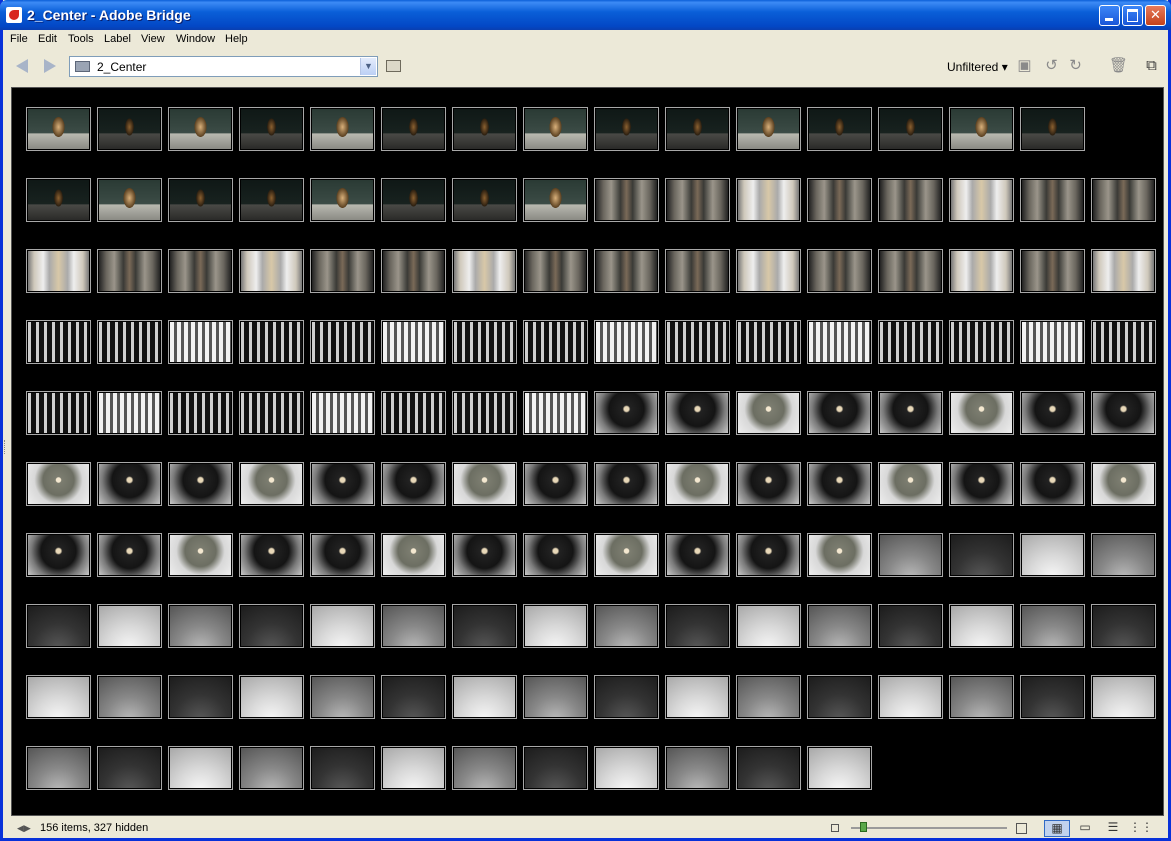 This screenshot has height=841, width=1171. Describe the element at coordinates (1085, 827) in the screenshot. I see `filmstrip-view-button: ▭` at that location.